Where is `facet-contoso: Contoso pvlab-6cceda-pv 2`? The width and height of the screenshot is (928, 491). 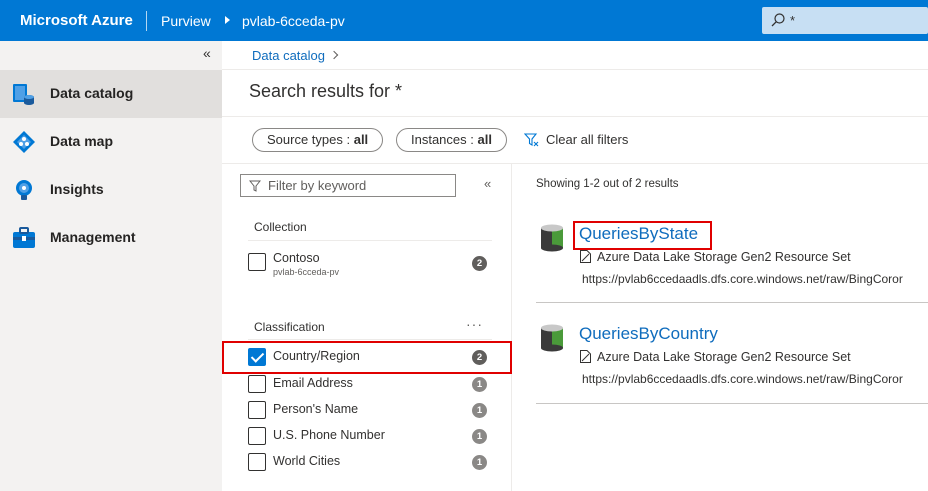 facet-contoso: Contoso pvlab-6cceda-pv 2 is located at coordinates (368, 266).